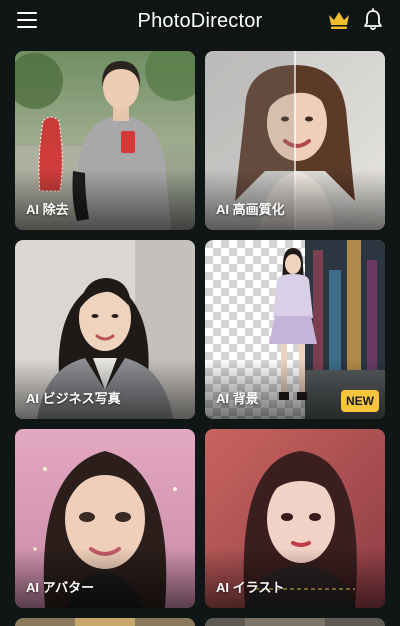  Describe the element at coordinates (27, 20) in the screenshot. I see `hamburger-menu-icon` at that location.